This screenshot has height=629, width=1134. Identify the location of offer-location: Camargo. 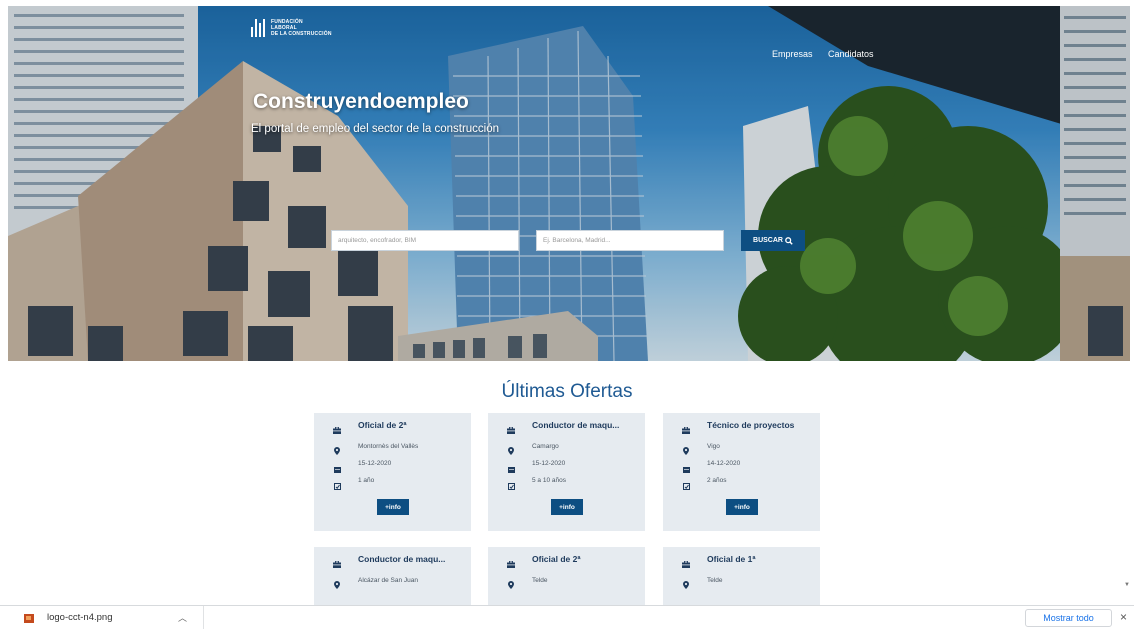
(545, 446).